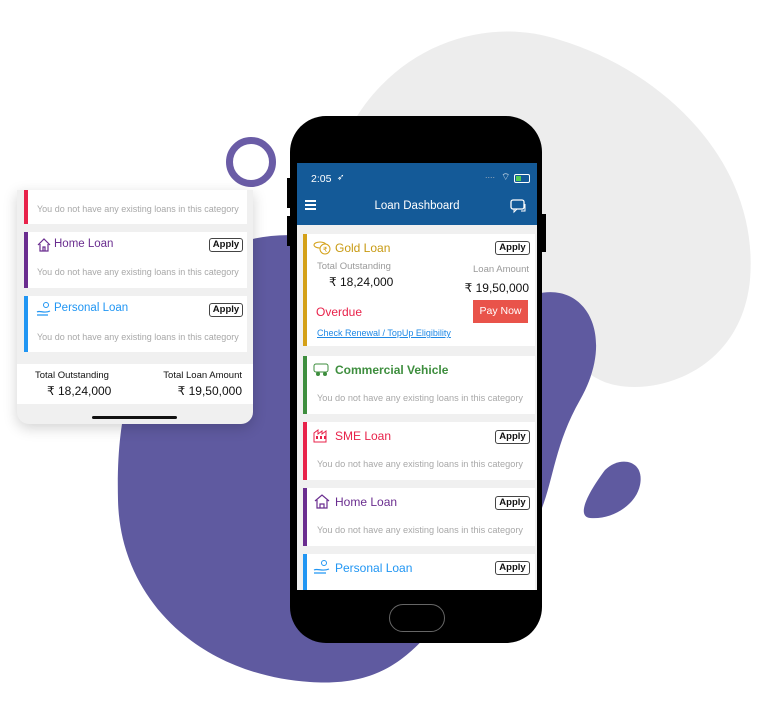  Describe the element at coordinates (84, 244) in the screenshot. I see `side-home-title: Home Loan` at that location.